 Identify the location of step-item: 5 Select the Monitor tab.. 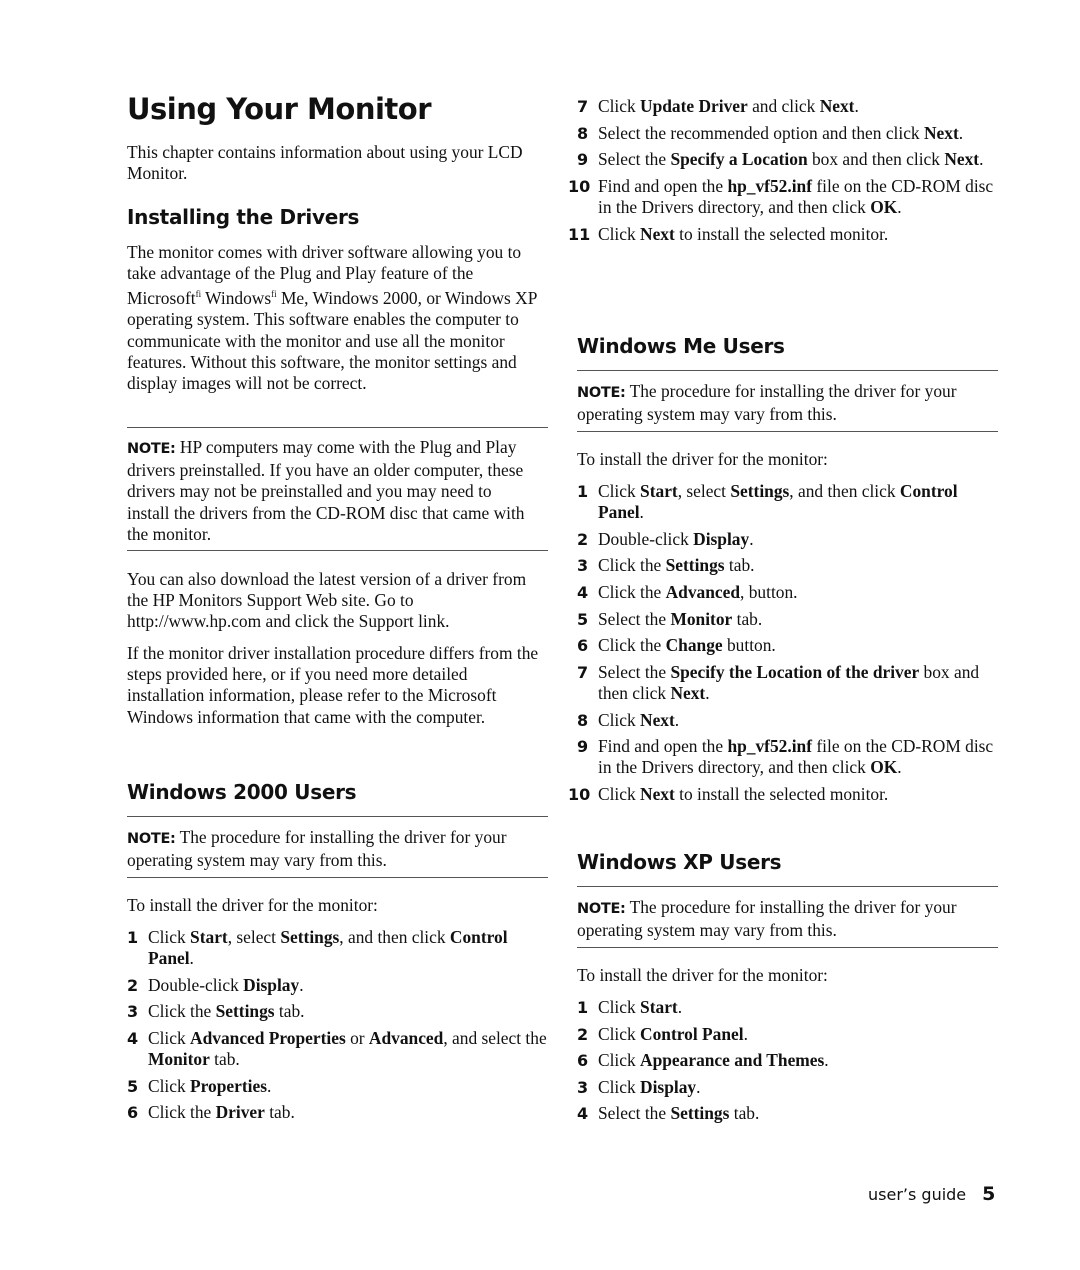
(787, 619).